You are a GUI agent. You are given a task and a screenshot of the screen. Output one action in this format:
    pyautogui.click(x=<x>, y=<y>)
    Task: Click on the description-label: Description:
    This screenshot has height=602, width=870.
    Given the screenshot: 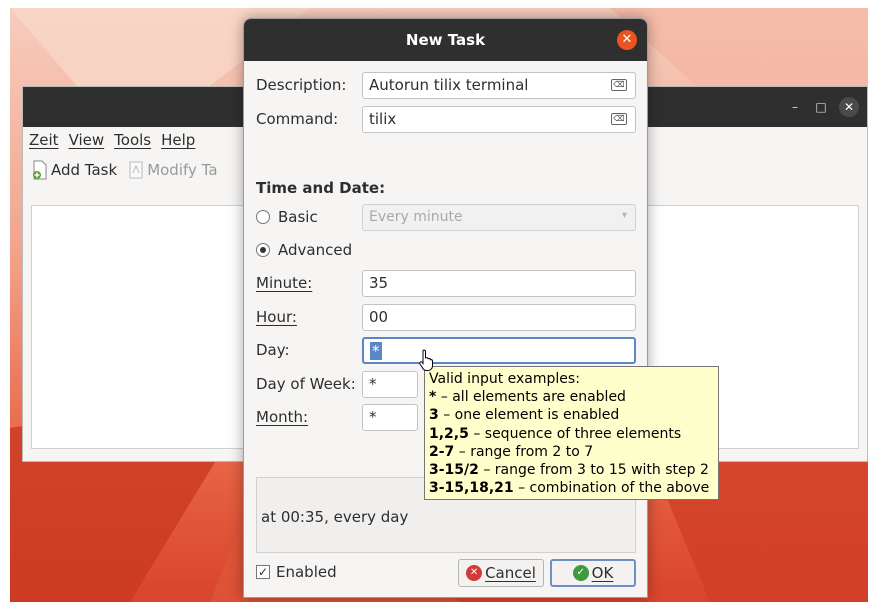 What is the action you would take?
    pyautogui.click(x=301, y=85)
    